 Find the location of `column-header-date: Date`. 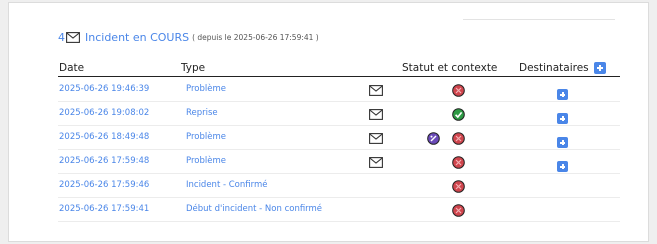

column-header-date: Date is located at coordinates (72, 68).